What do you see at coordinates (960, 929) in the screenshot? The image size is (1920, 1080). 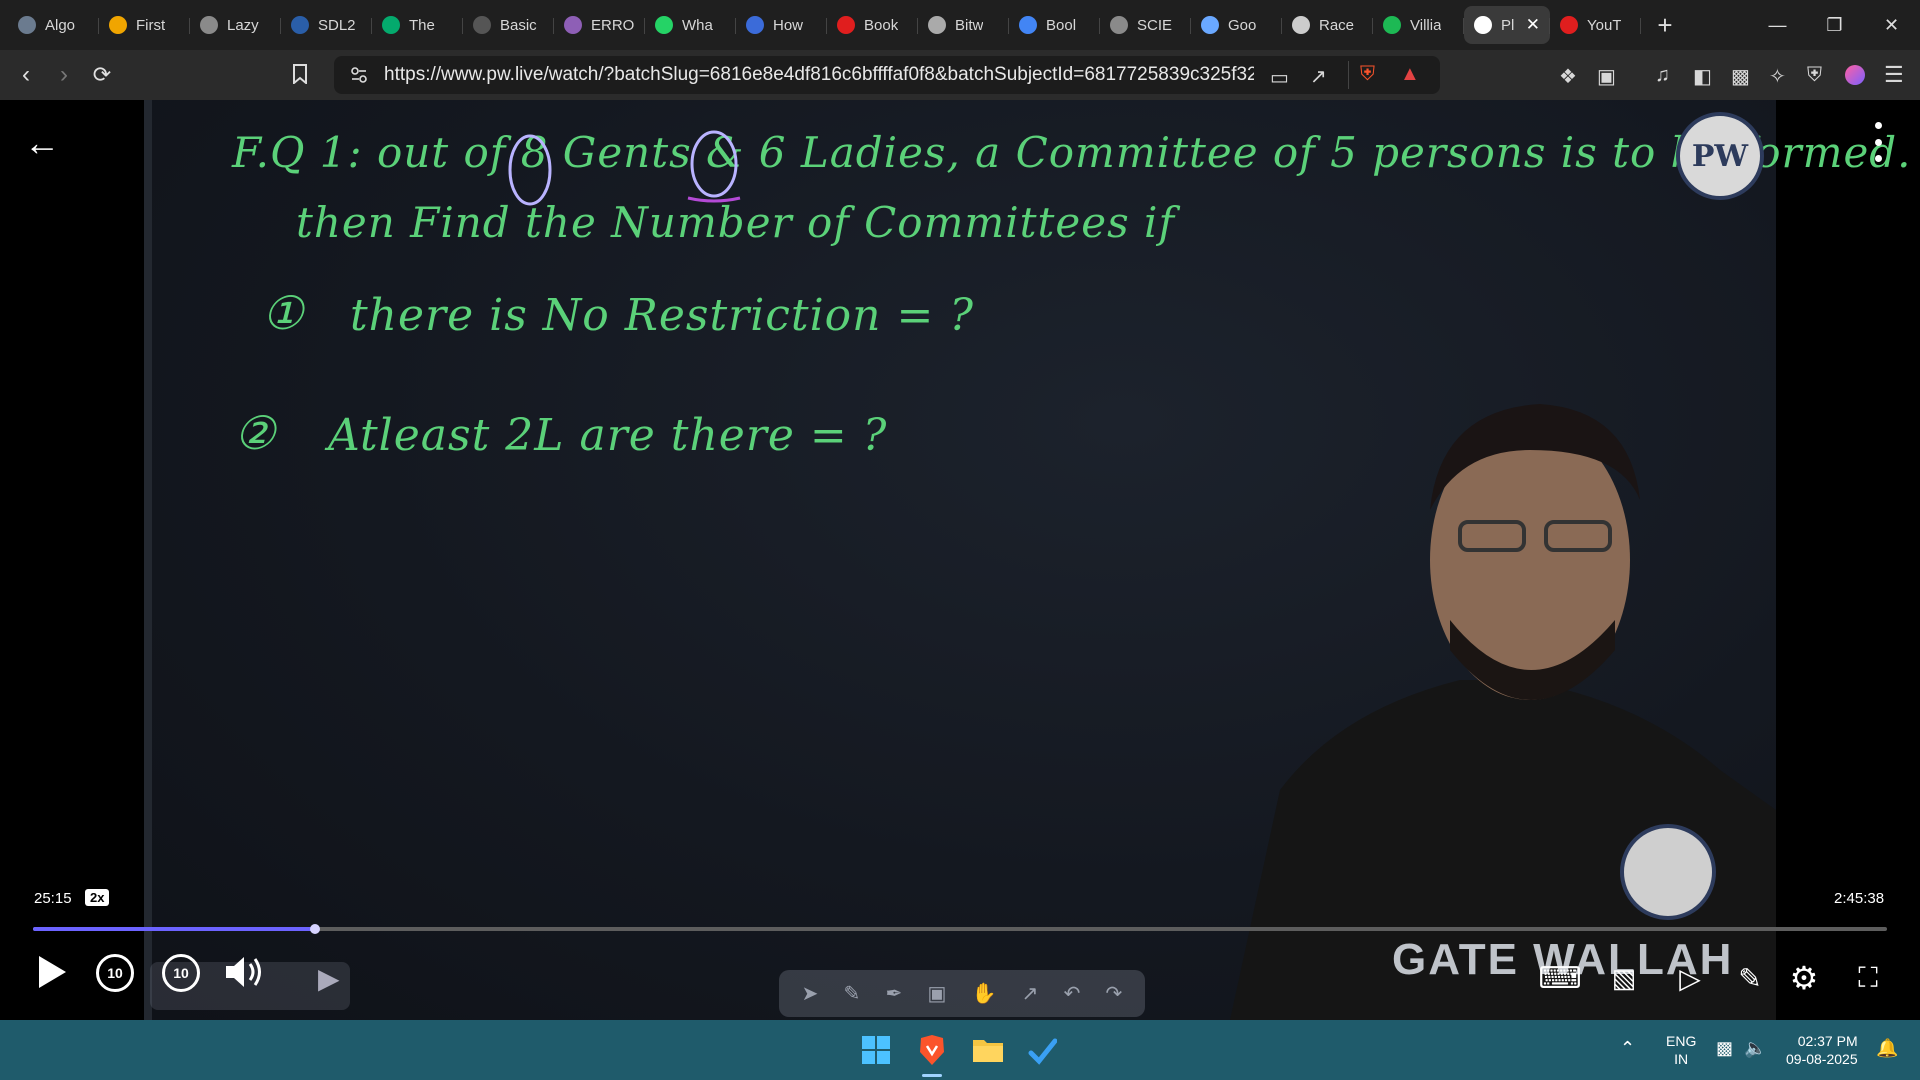 I see `progress-bar` at bounding box center [960, 929].